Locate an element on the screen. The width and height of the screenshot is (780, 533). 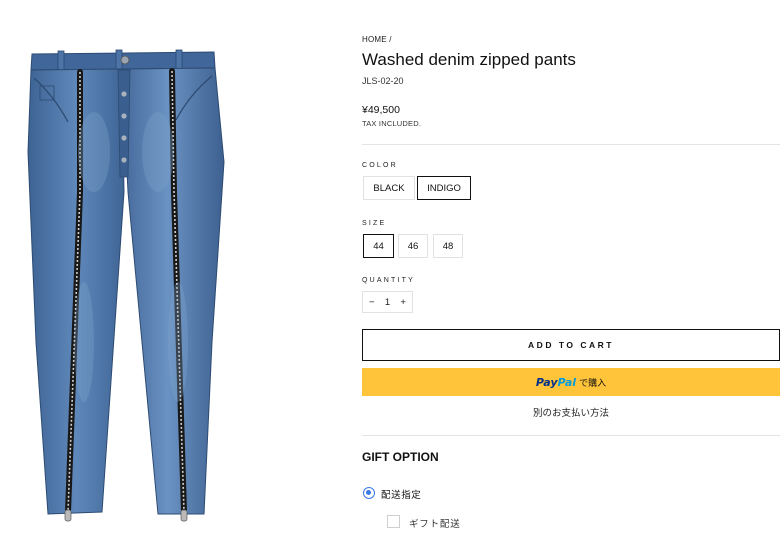
quantity-stepper: − 1 + is located at coordinates (387, 302).